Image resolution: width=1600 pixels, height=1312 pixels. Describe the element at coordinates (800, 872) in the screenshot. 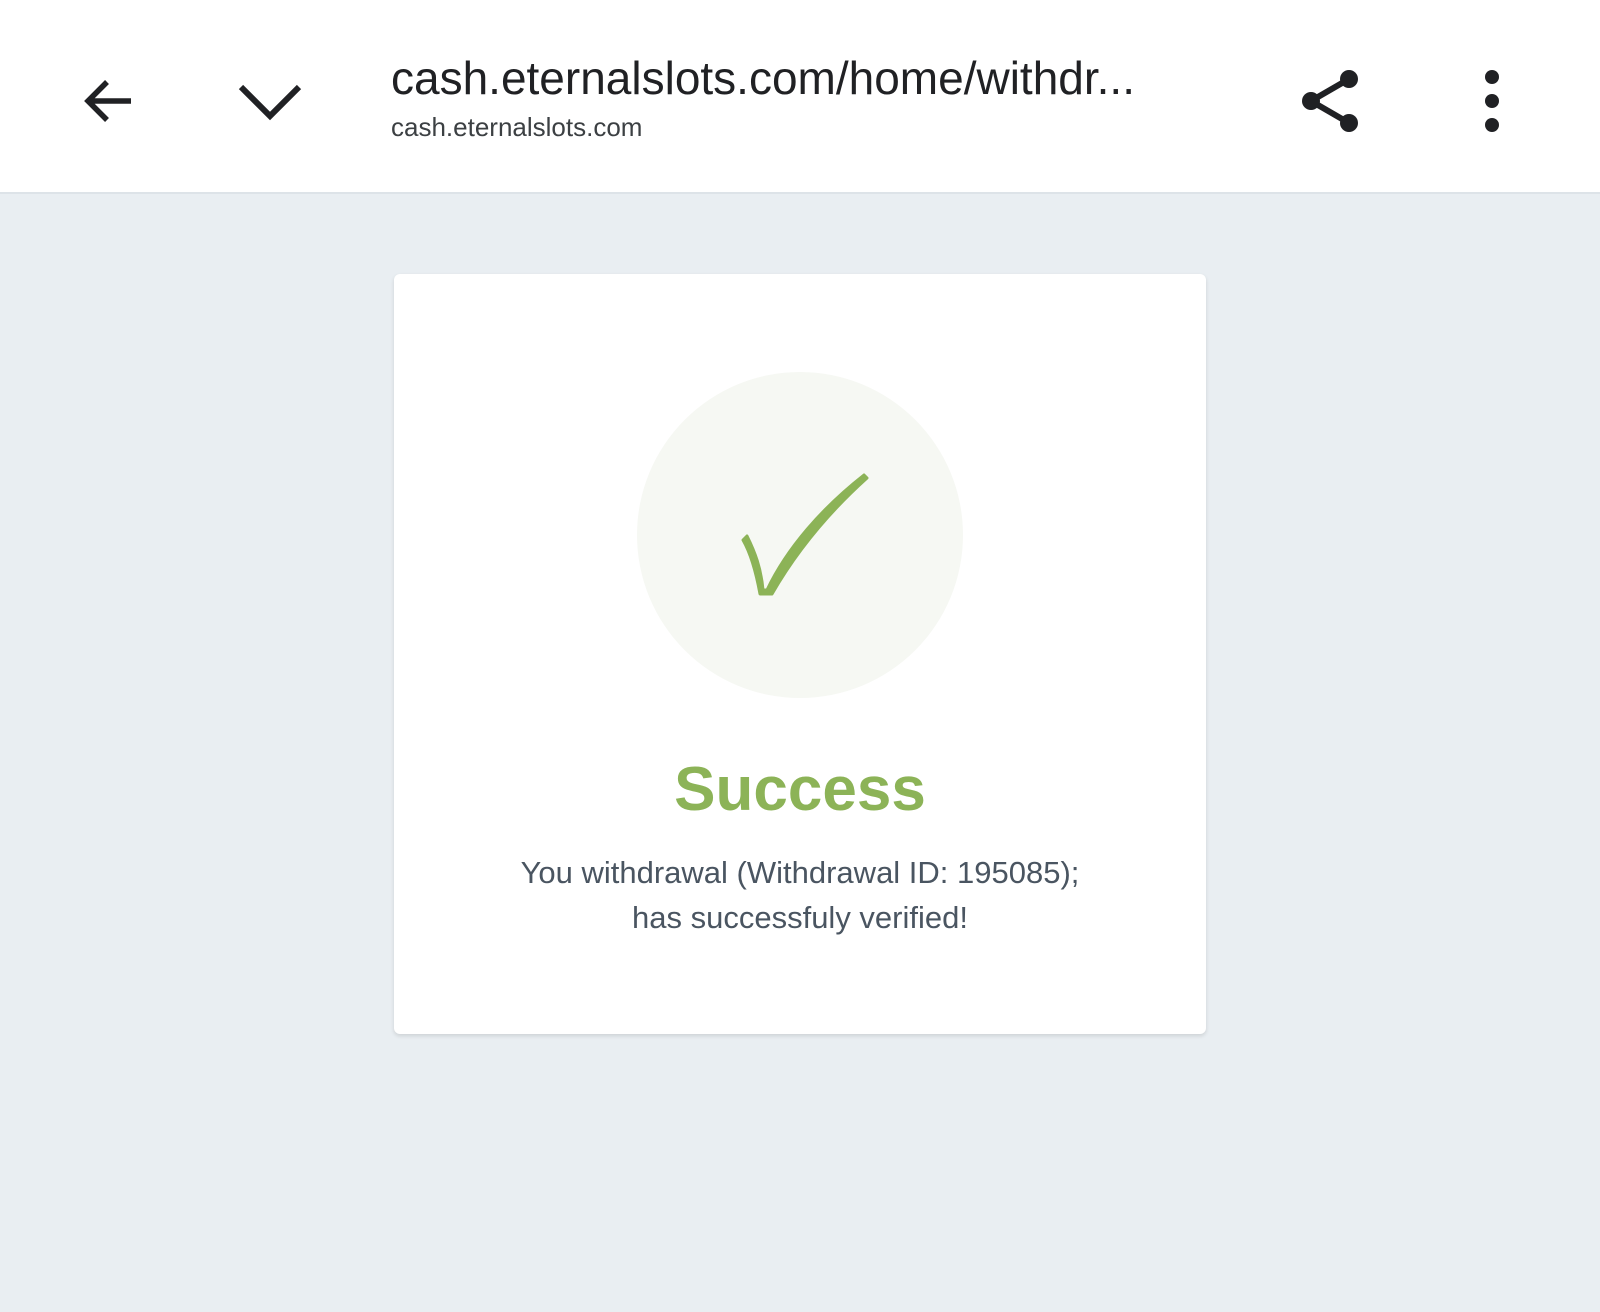

I see `message-line-1: You withdrawal (Withdrawal ID: 195085);` at that location.